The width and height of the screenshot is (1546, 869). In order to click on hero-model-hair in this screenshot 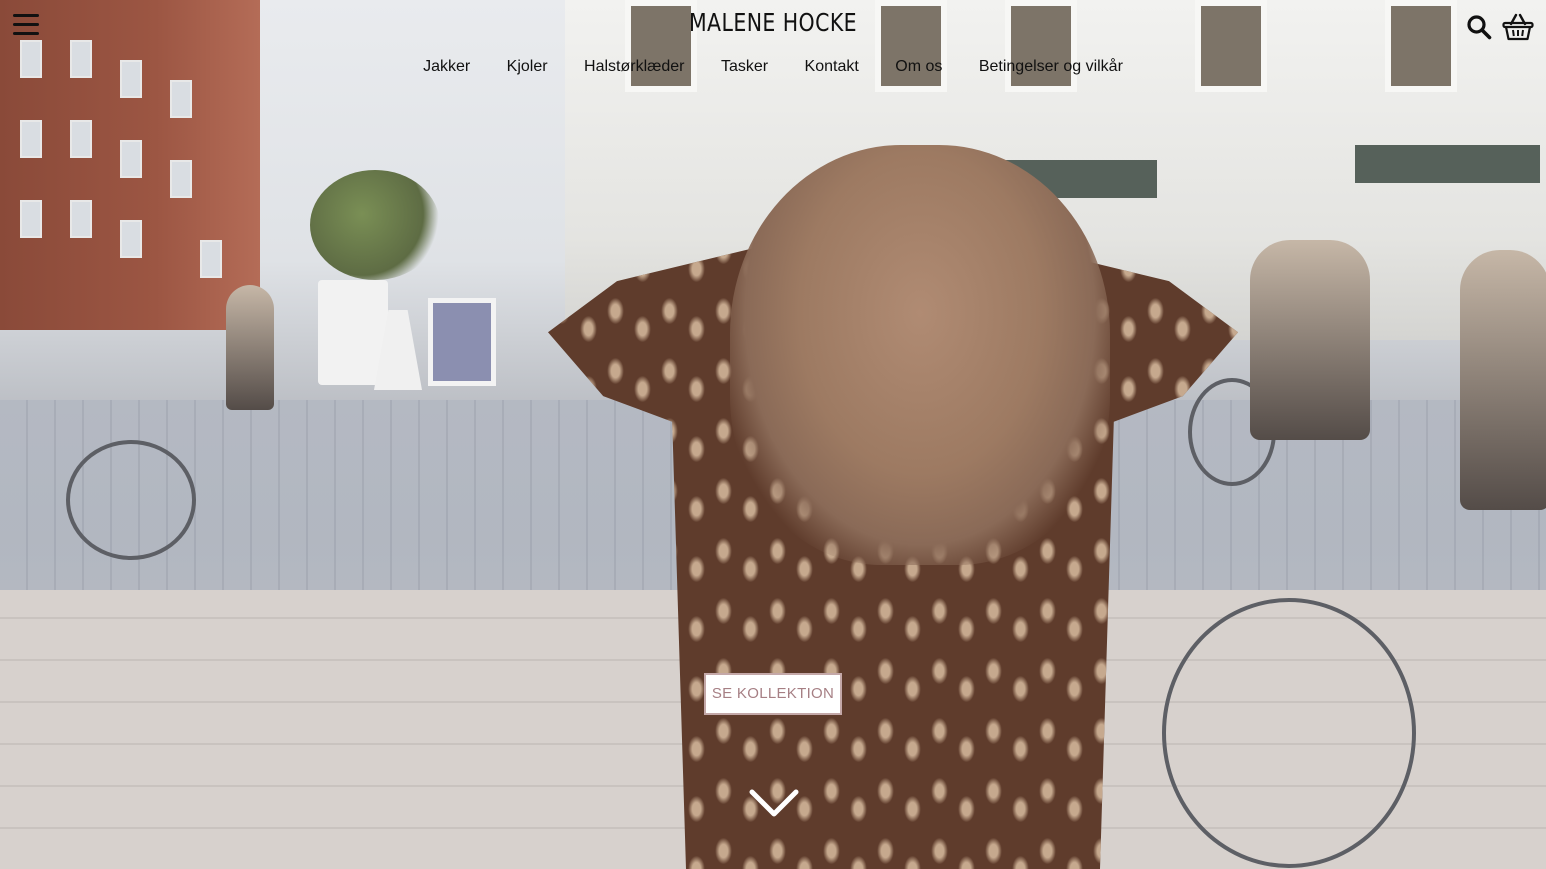, I will do `click(920, 355)`.